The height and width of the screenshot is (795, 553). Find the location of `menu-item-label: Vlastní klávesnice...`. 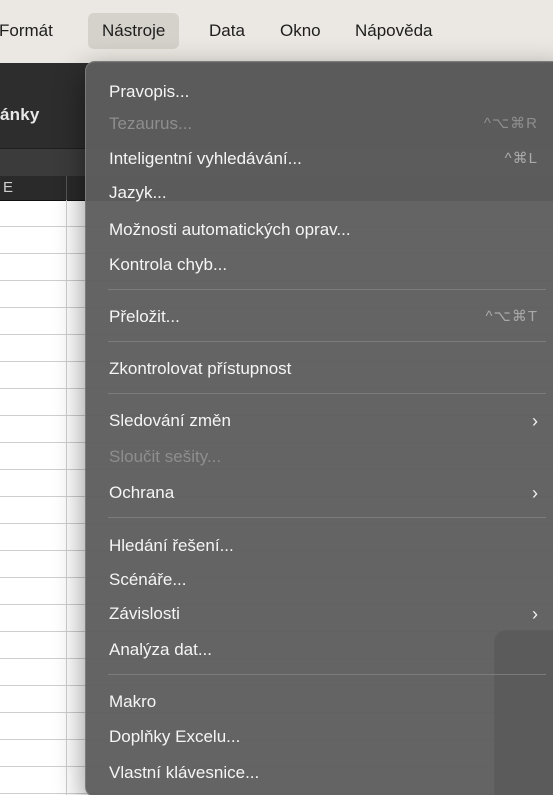

menu-item-label: Vlastní klávesnice... is located at coordinates (184, 772).